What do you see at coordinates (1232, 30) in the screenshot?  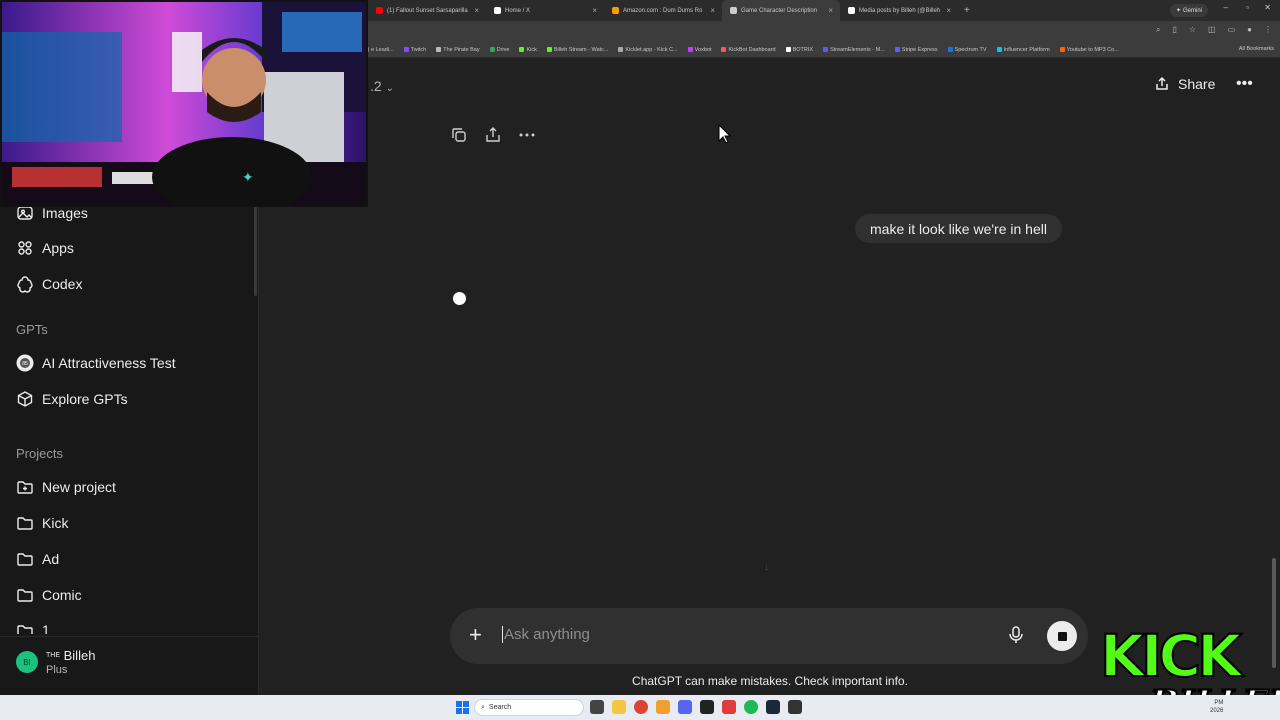 I see `sidepanel-icon: ▭` at bounding box center [1232, 30].